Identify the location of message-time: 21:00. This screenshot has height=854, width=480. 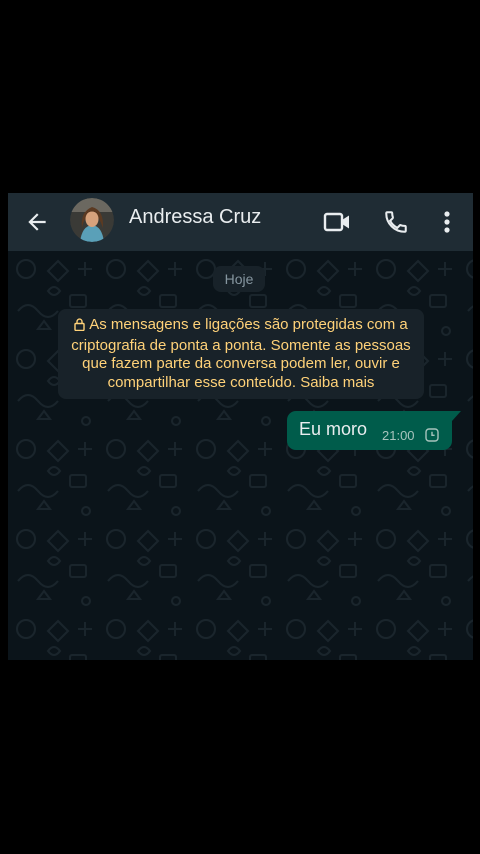
(398, 435).